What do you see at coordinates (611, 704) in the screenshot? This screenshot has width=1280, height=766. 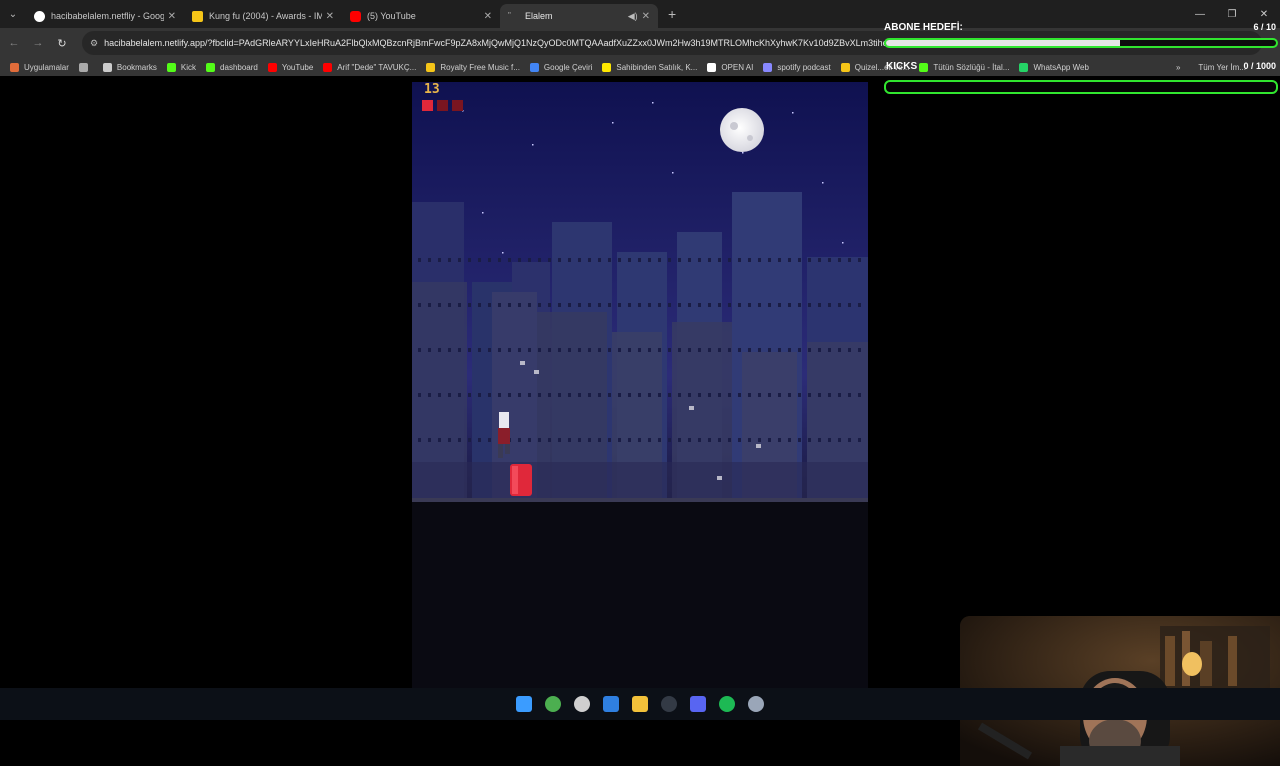 I see `store-icon` at bounding box center [611, 704].